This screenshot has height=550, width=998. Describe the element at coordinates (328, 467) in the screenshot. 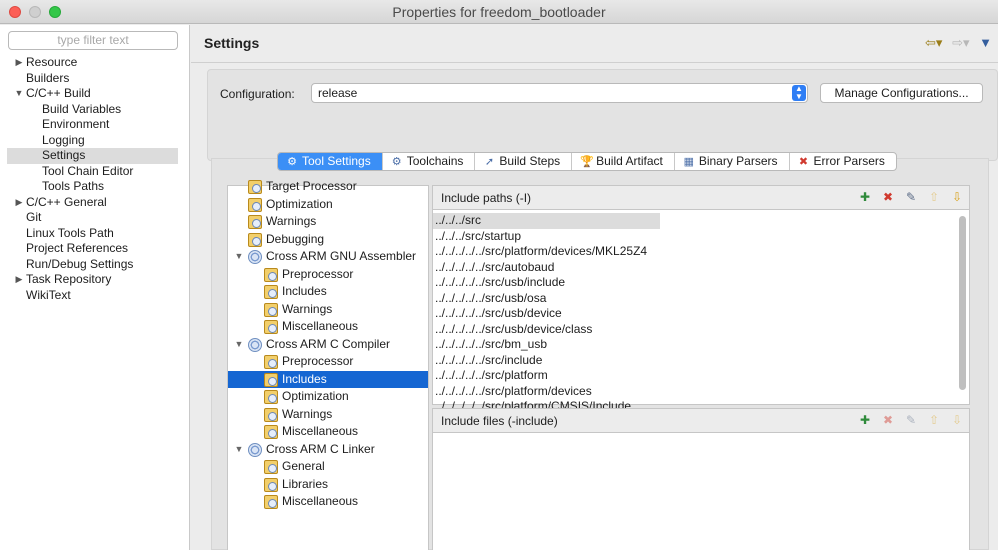

I see `tool-tree-item: General` at that location.